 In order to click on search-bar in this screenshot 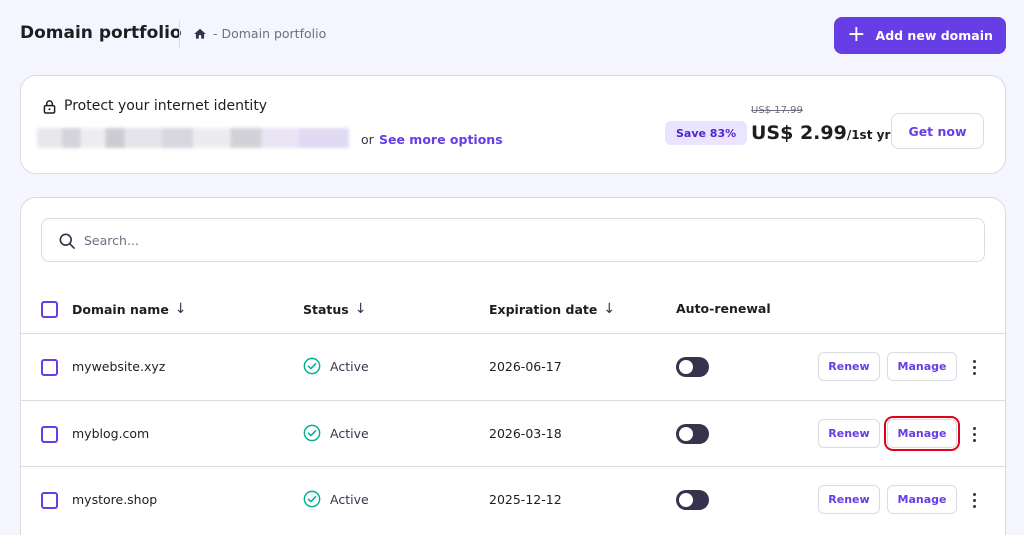, I will do `click(513, 240)`.